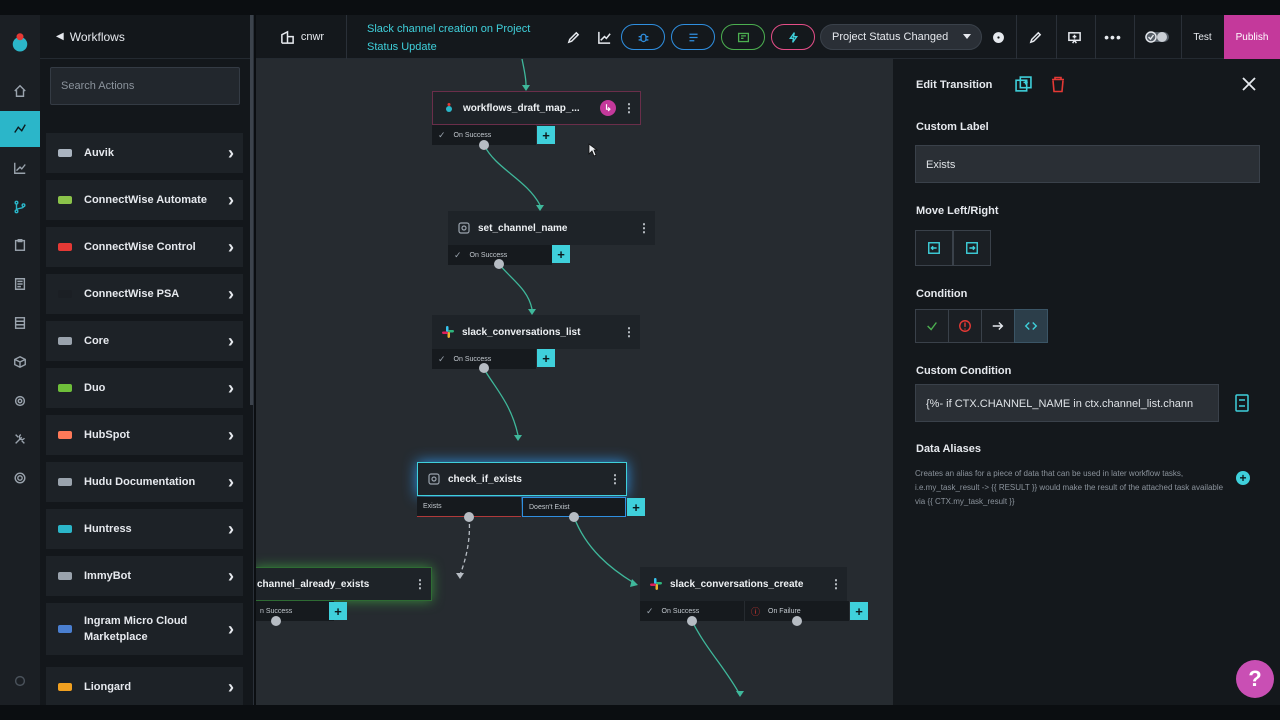 The image size is (1280, 720). Describe the element at coordinates (20, 245) in the screenshot. I see `clipboard-icon` at that location.